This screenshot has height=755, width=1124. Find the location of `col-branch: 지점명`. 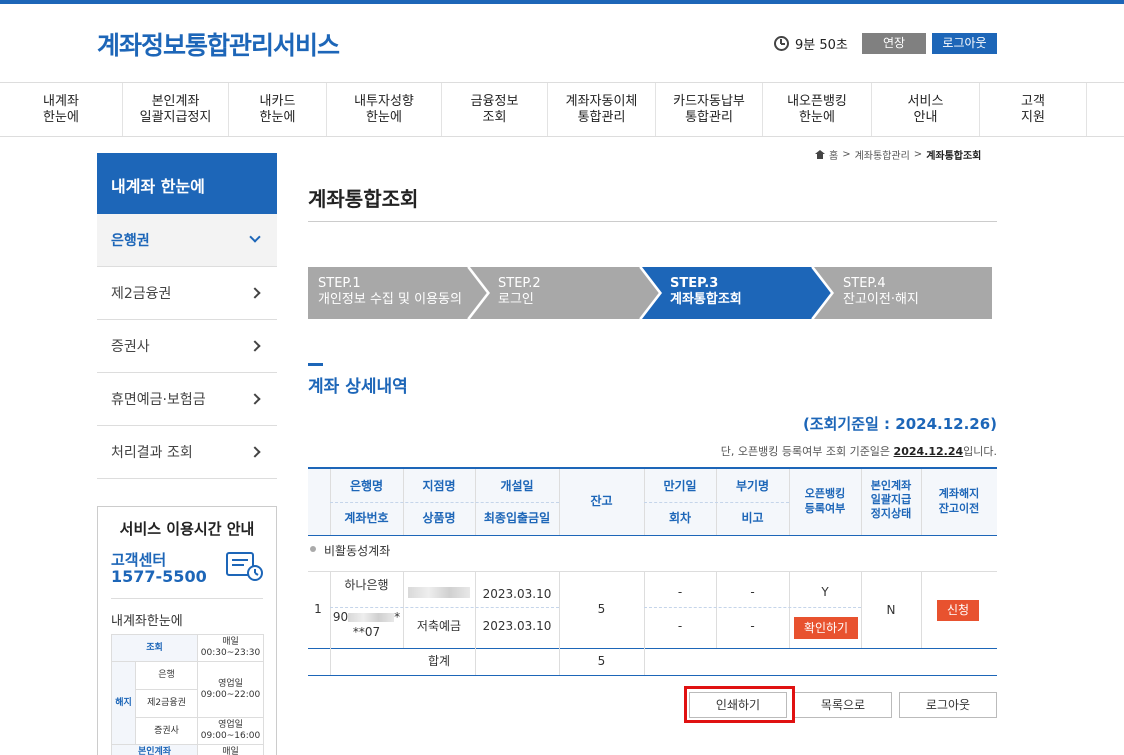

col-branch: 지점명 is located at coordinates (439, 486).